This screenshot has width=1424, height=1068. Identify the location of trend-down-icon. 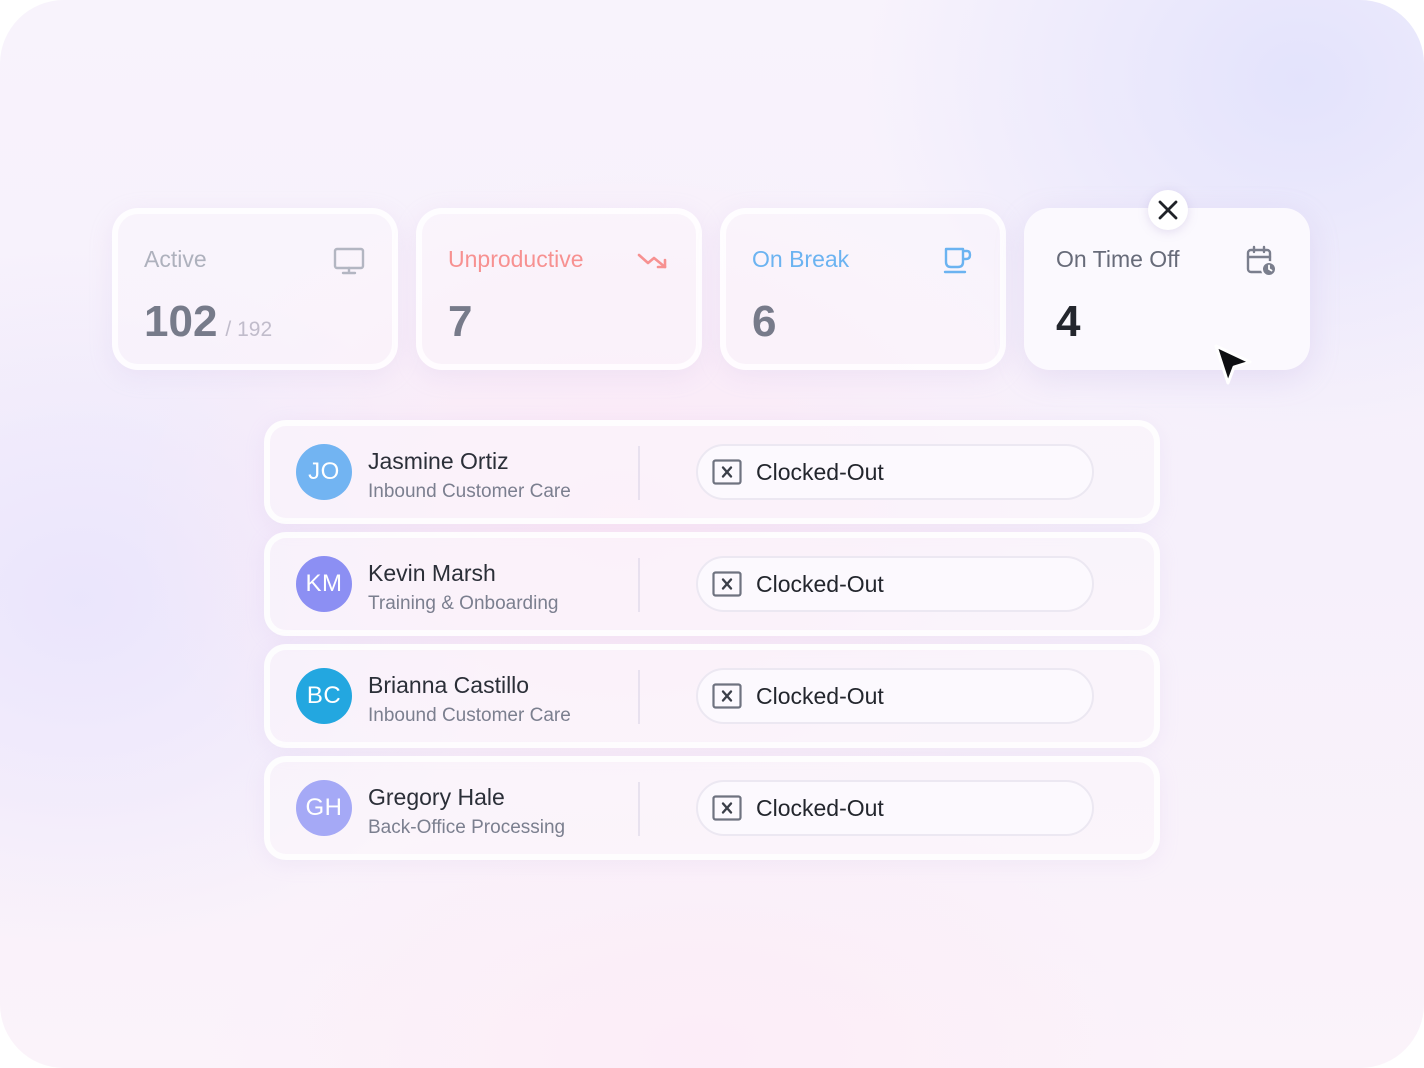
(652, 261).